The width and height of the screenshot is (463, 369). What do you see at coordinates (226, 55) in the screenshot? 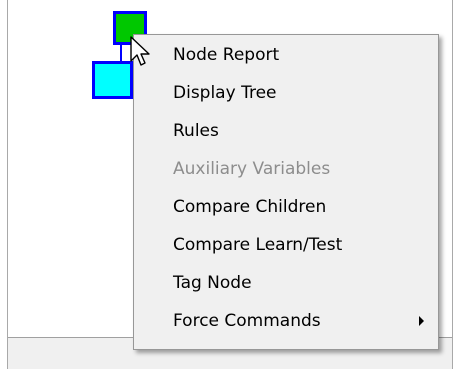
I see `menu-item-label: Node Report` at bounding box center [226, 55].